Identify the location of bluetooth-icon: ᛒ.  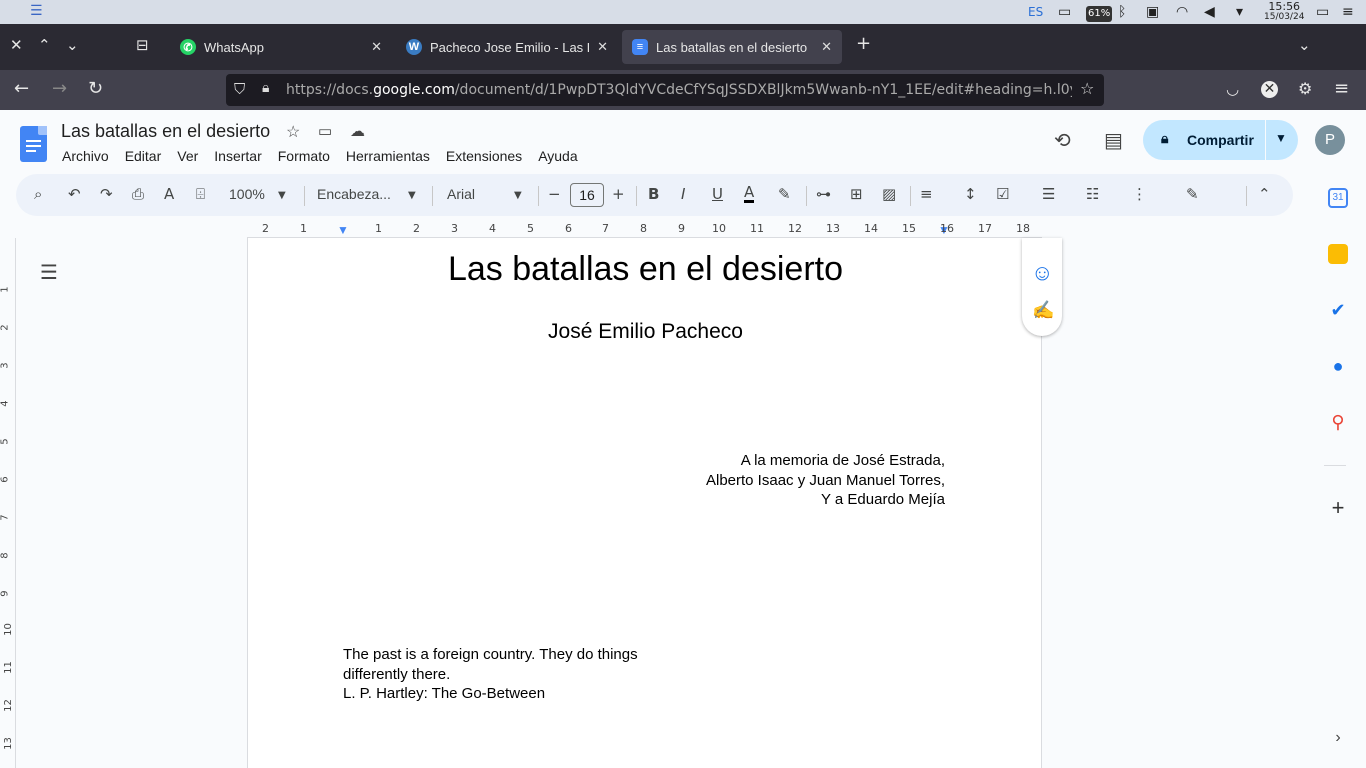
(1122, 12).